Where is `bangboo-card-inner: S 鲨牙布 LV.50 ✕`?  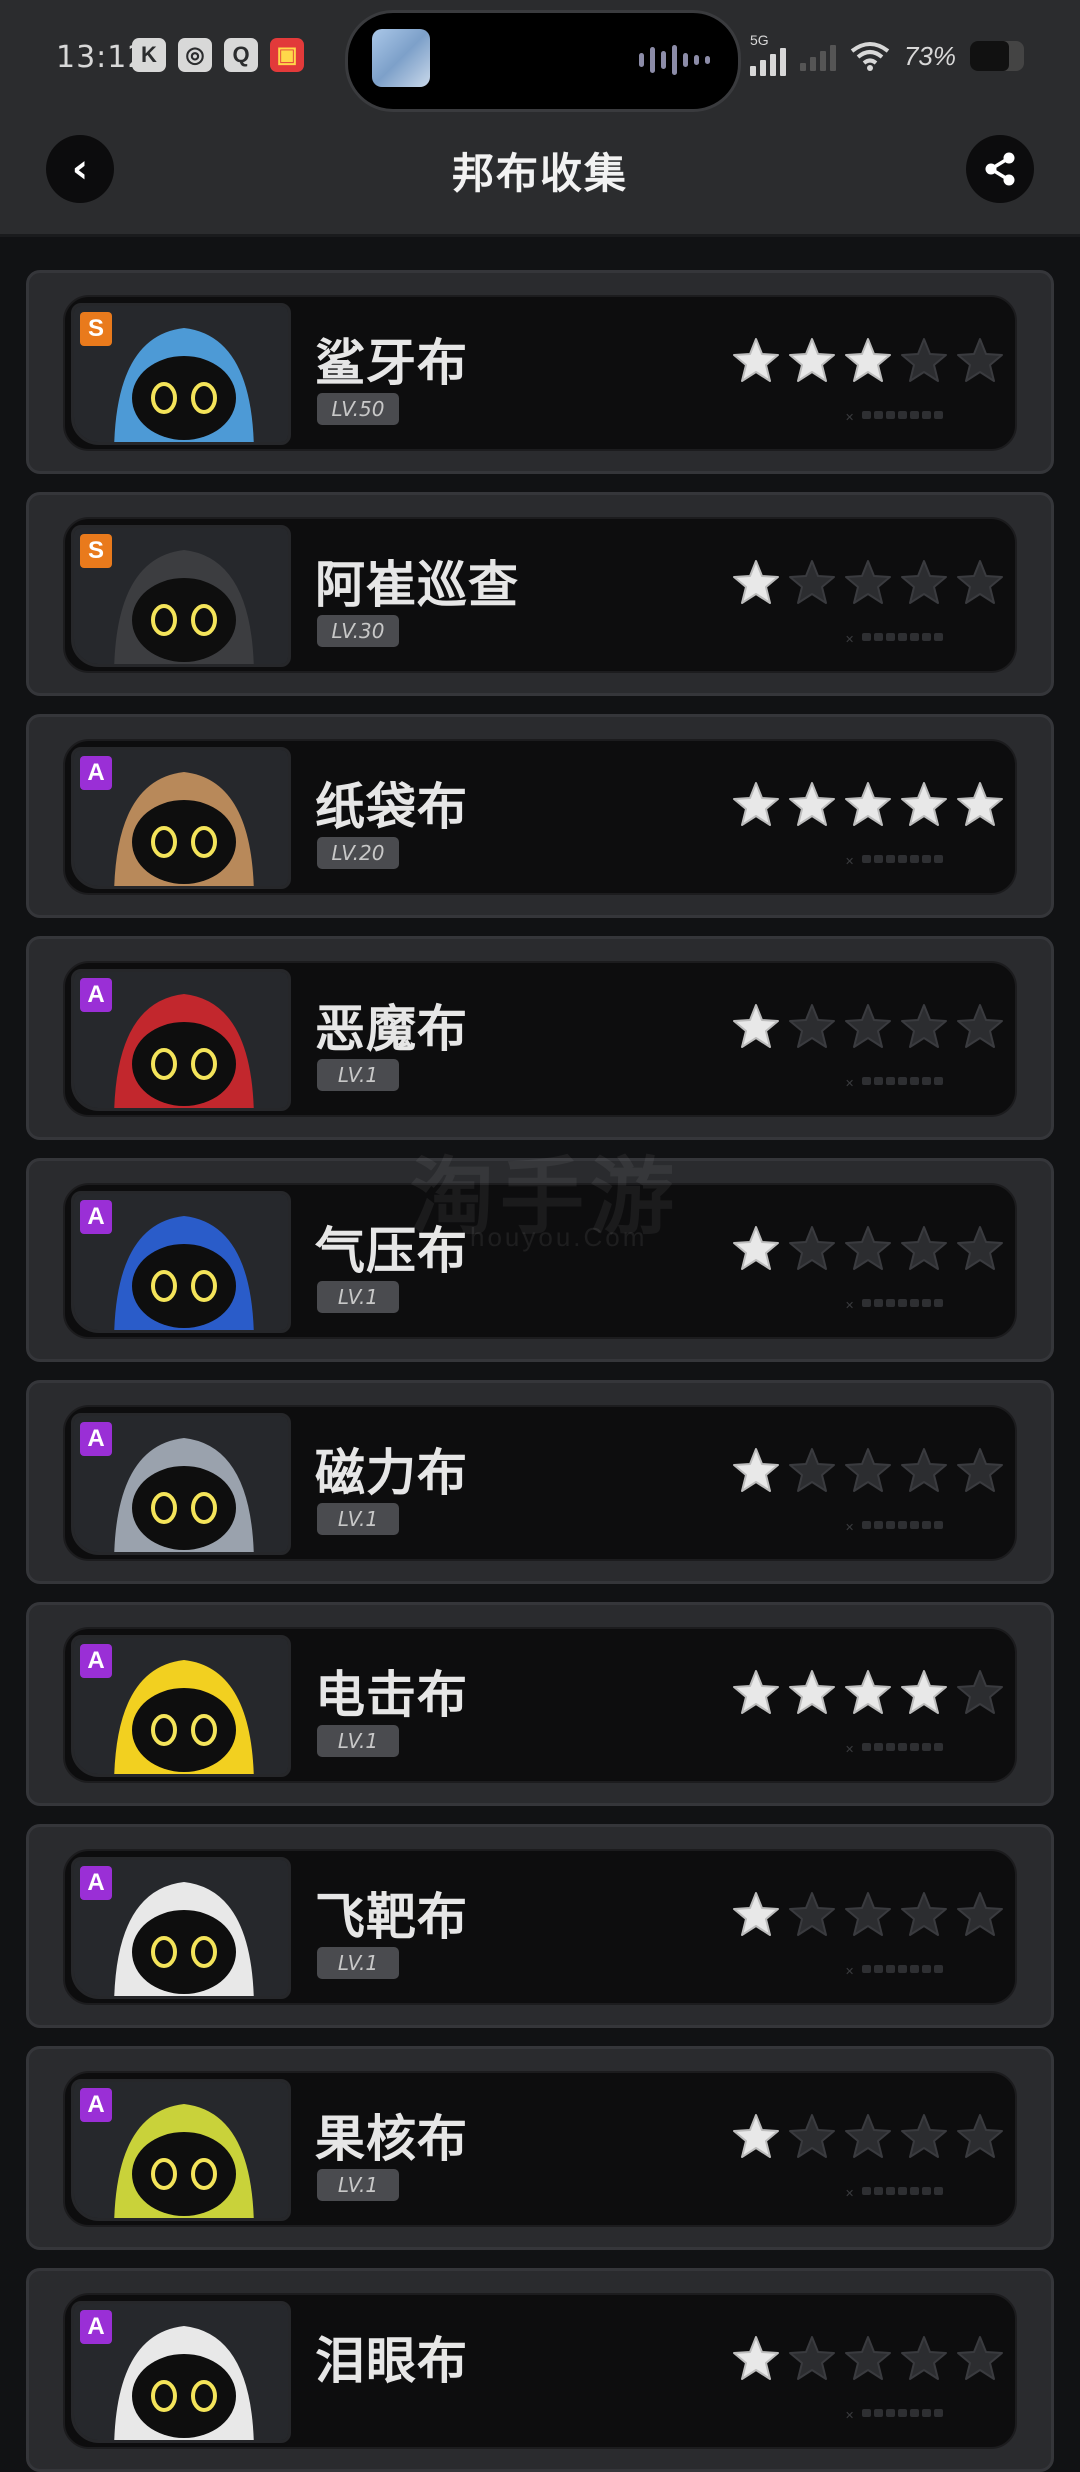
bangboo-card-inner: S 鲨牙布 LV.50 ✕ is located at coordinates (540, 373).